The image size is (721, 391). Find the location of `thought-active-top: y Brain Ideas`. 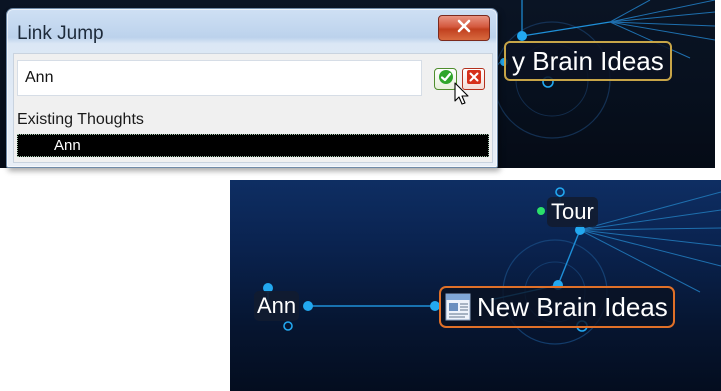

thought-active-top: y Brain Ideas is located at coordinates (588, 61).